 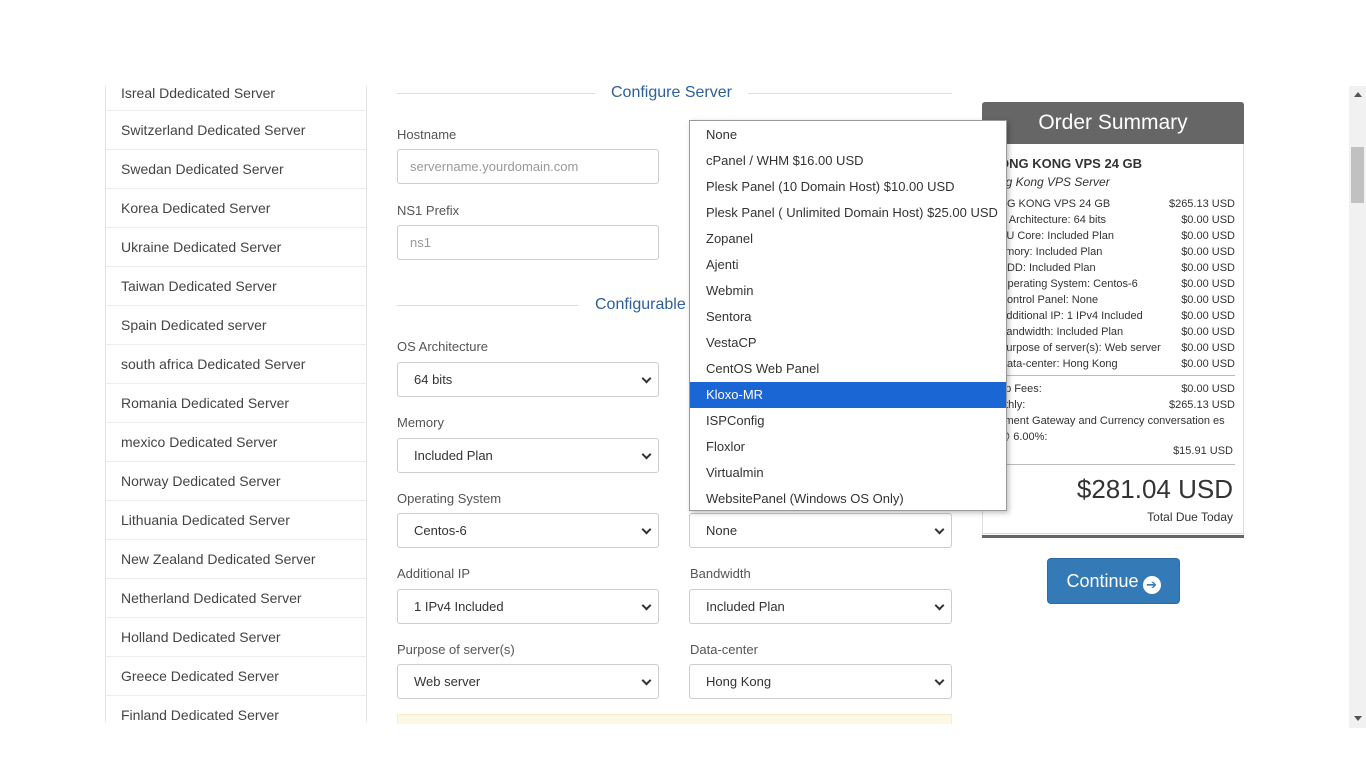 I want to click on dropdown-option: Virtualmin, so click(x=848, y=473).